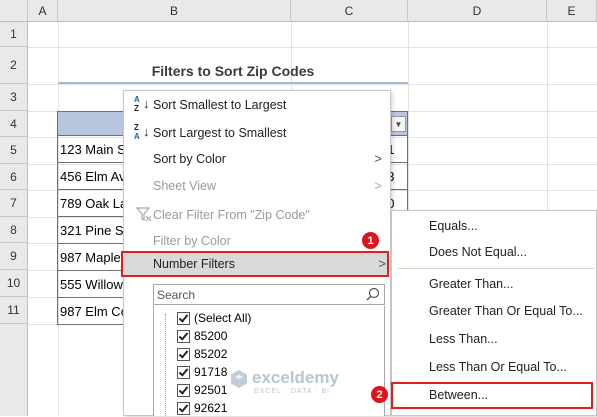 Image resolution: width=597 pixels, height=417 pixels. What do you see at coordinates (14, 310) in the screenshot?
I see `row-header: 11` at bounding box center [14, 310].